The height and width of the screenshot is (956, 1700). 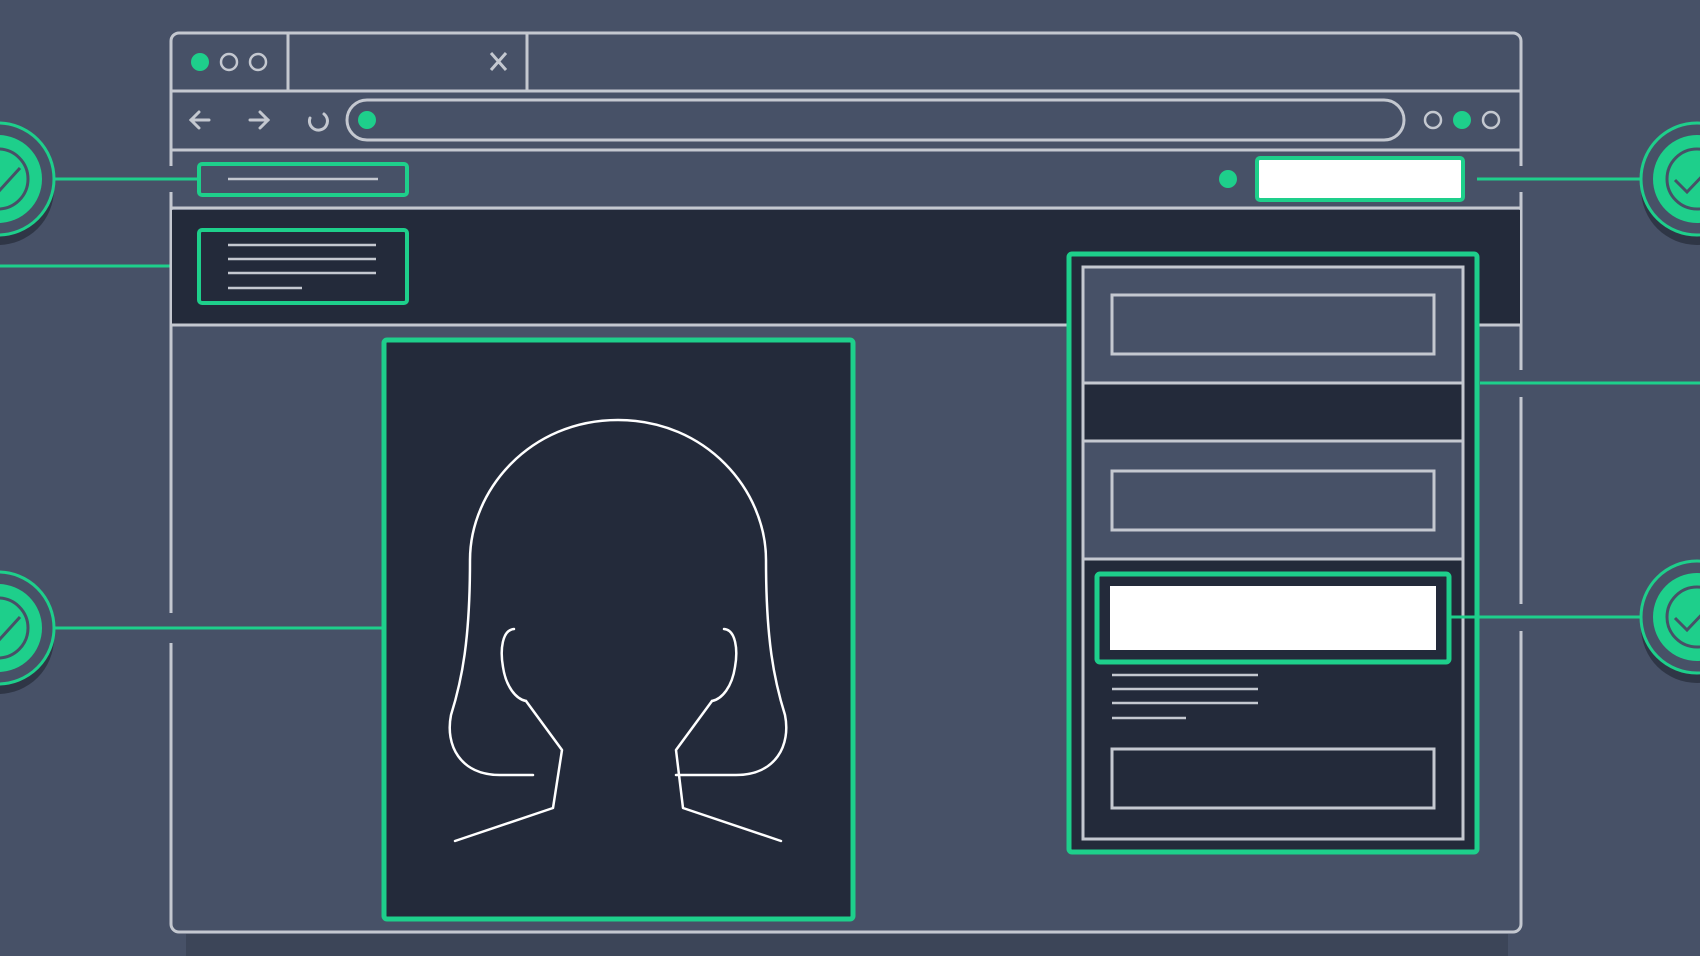 What do you see at coordinates (1273, 500) in the screenshot?
I see `form-section` at bounding box center [1273, 500].